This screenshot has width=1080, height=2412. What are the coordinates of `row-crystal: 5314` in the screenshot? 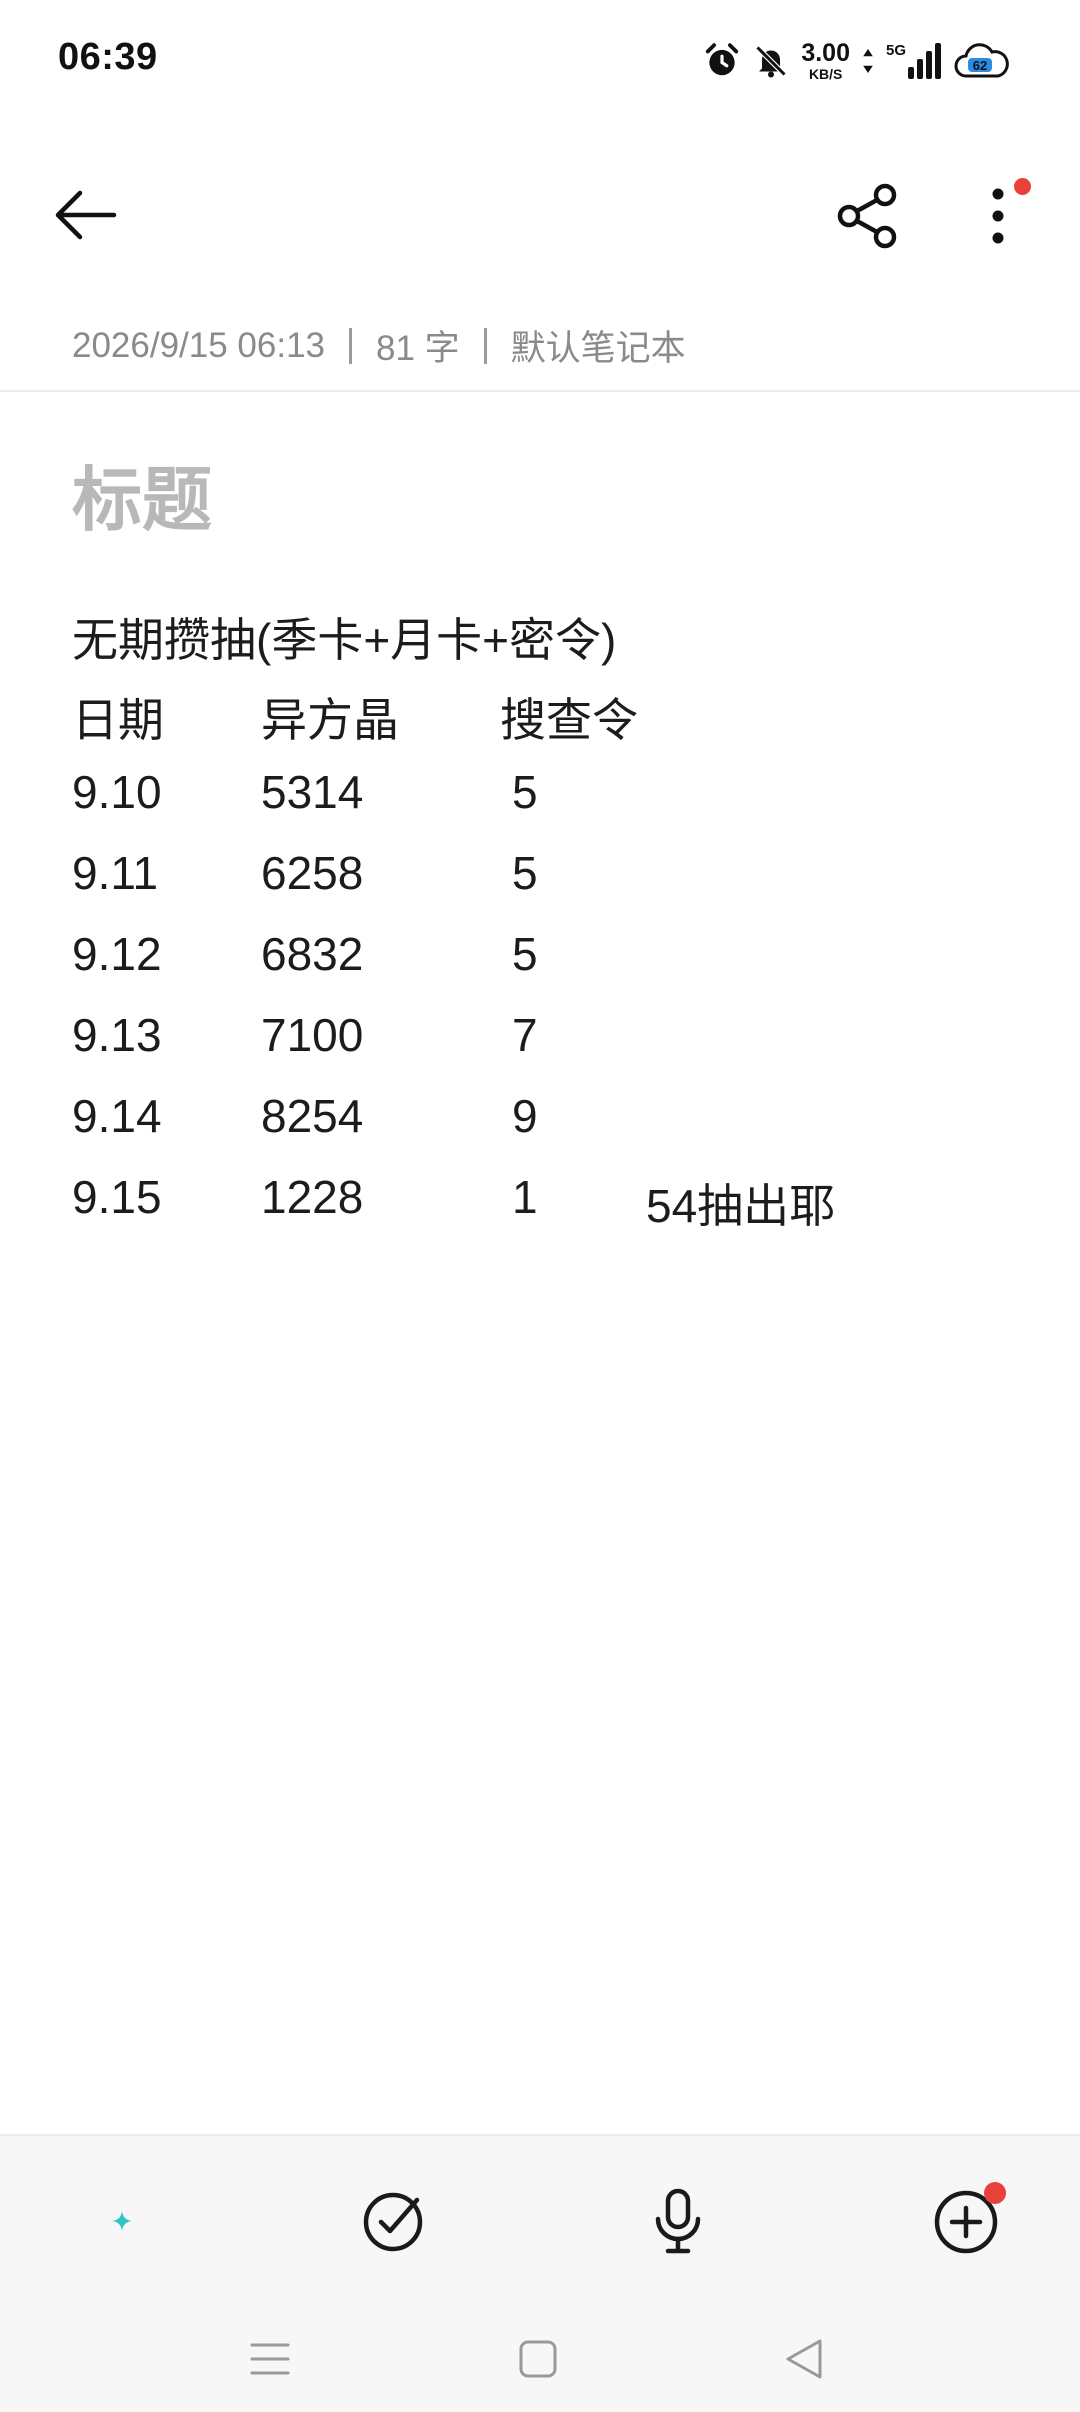 It's located at (312, 792).